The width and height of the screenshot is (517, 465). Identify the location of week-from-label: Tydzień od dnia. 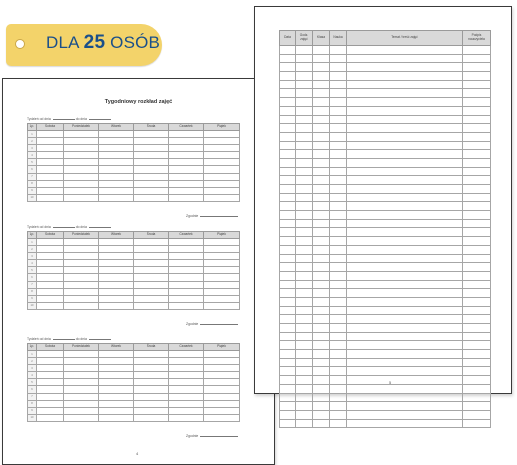
(39, 339).